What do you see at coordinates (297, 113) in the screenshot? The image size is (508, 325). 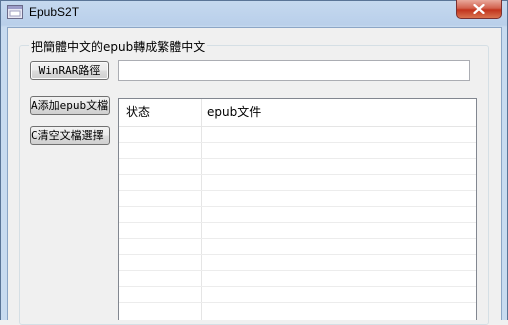 I see `list-header: 状态 epub文件` at bounding box center [297, 113].